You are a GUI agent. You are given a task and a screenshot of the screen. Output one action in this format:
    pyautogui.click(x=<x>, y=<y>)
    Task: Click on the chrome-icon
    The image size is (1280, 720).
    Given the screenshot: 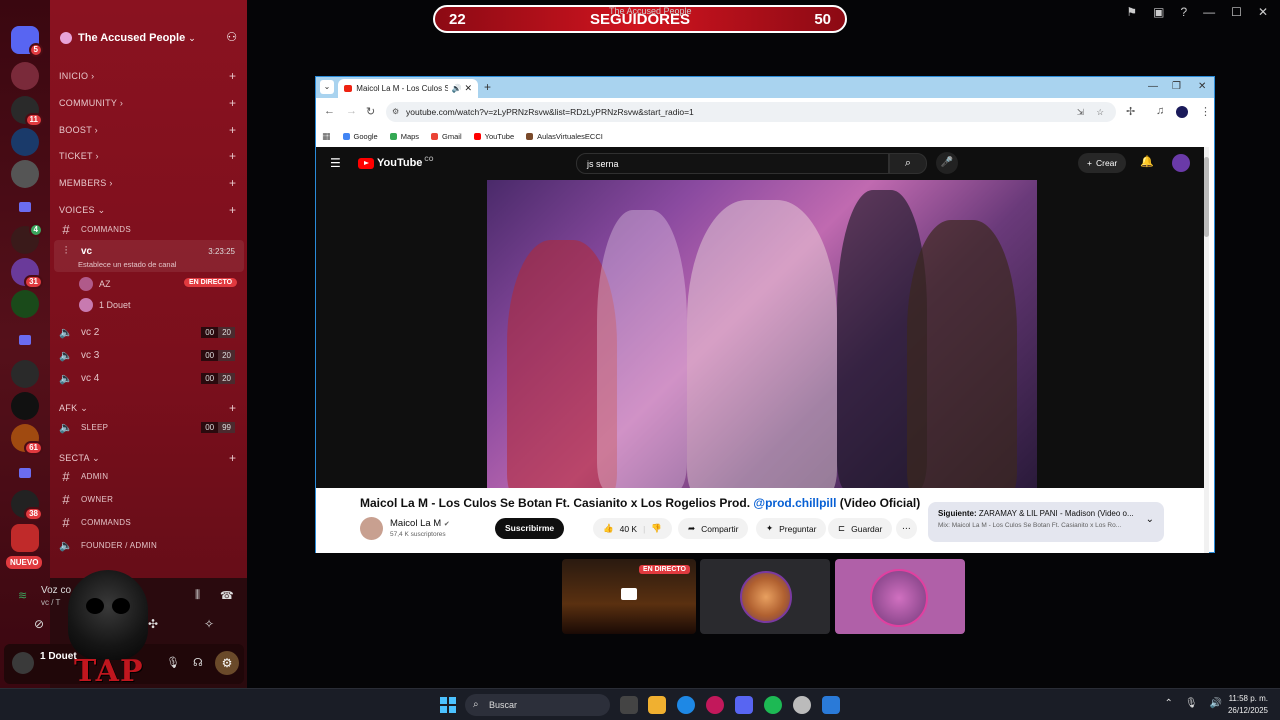 What is the action you would take?
    pyautogui.click(x=802, y=705)
    